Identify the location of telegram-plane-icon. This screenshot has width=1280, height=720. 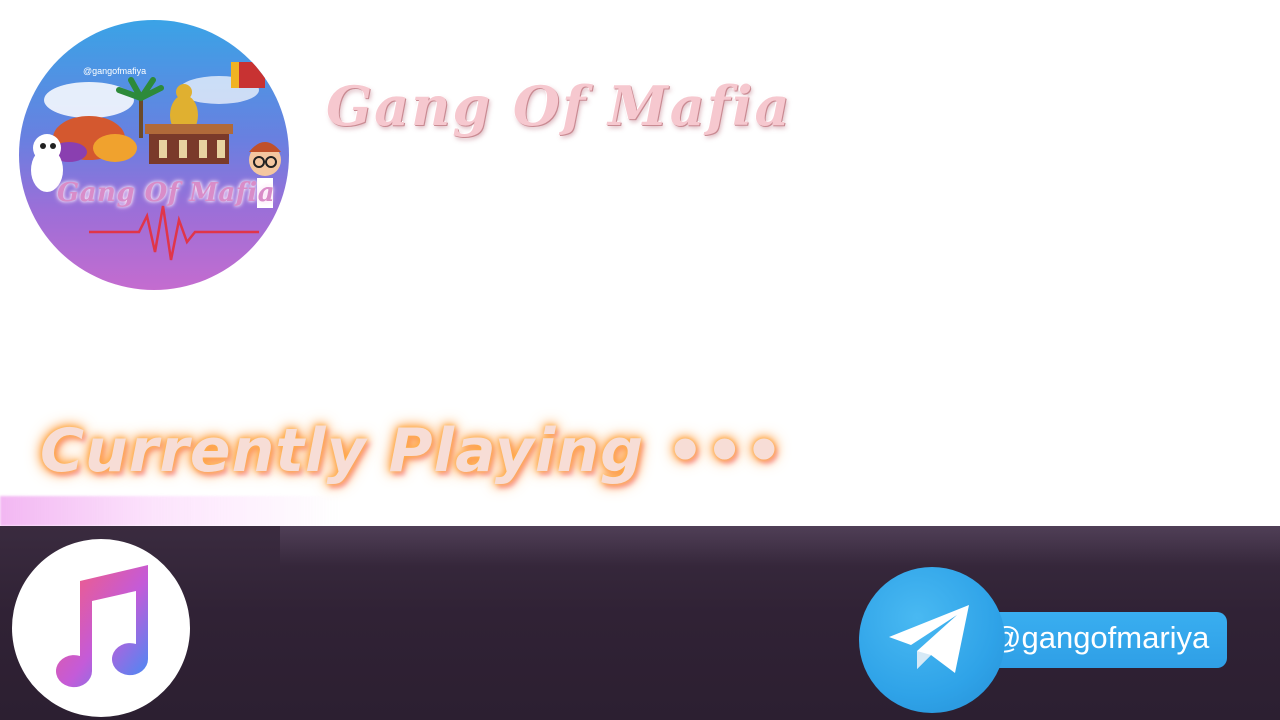
(929, 639).